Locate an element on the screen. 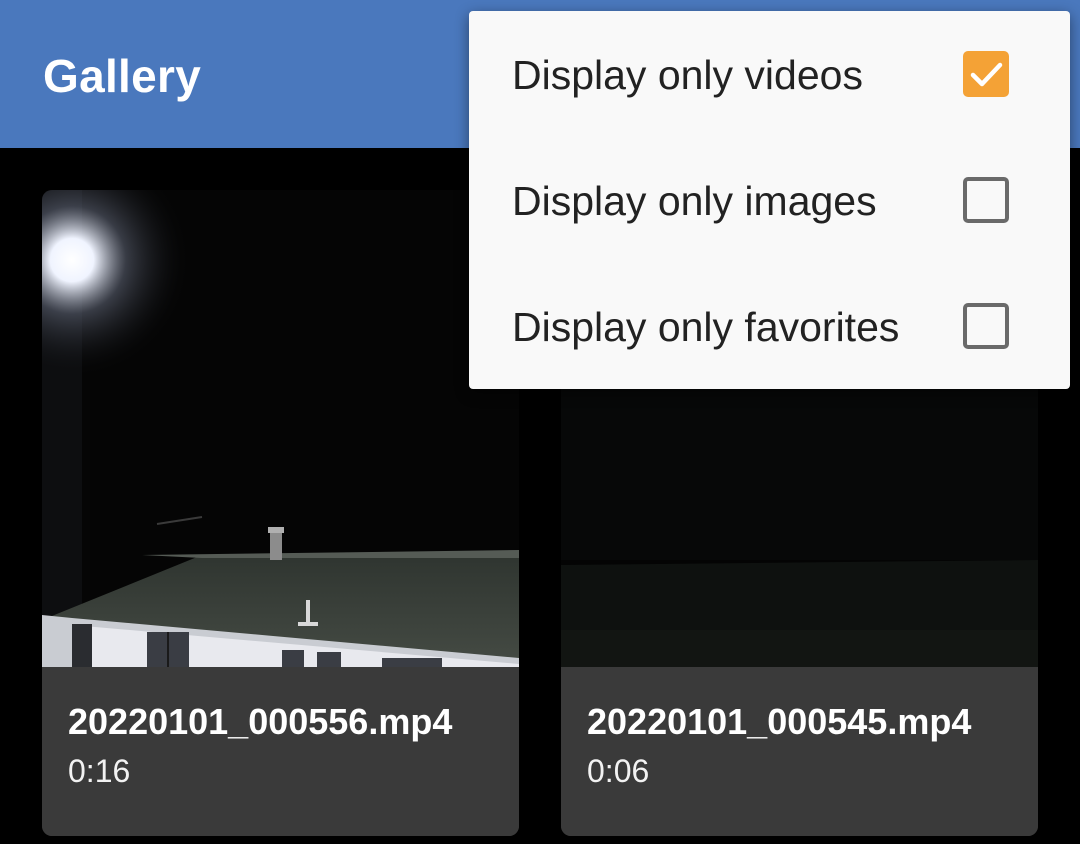 This screenshot has height=844, width=1080. checkmark-icon is located at coordinates (986, 74).